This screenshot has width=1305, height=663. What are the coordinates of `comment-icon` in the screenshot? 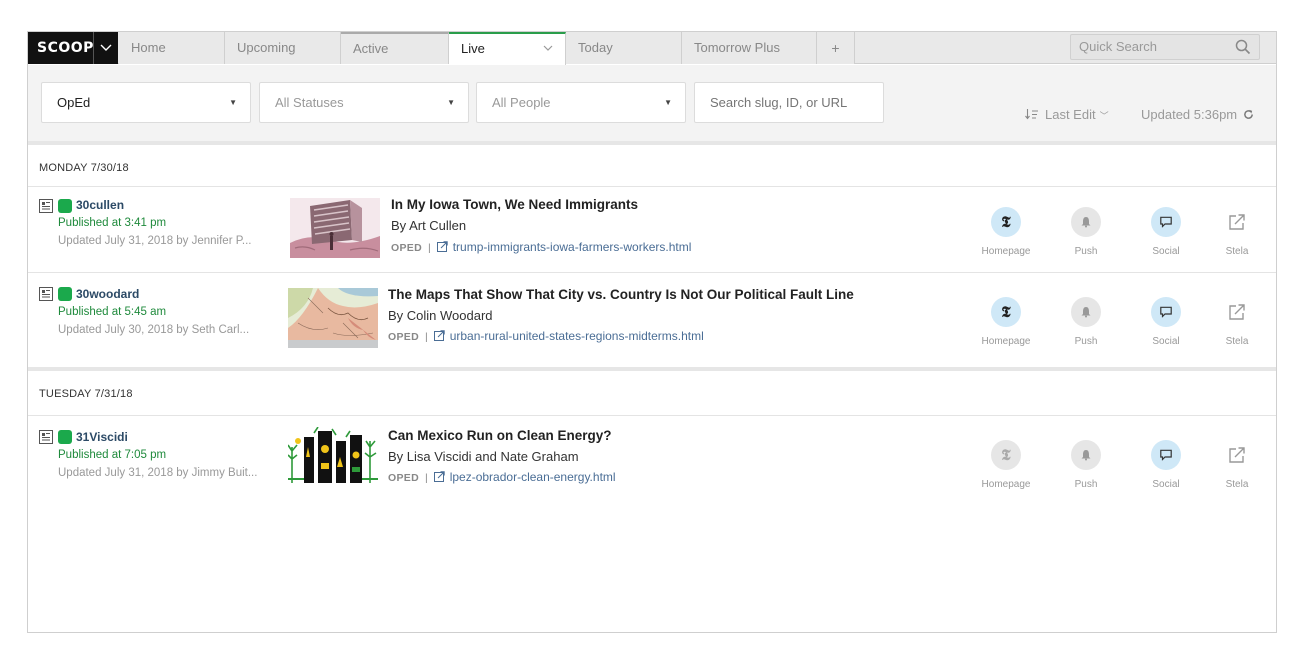 It's located at (1166, 455).